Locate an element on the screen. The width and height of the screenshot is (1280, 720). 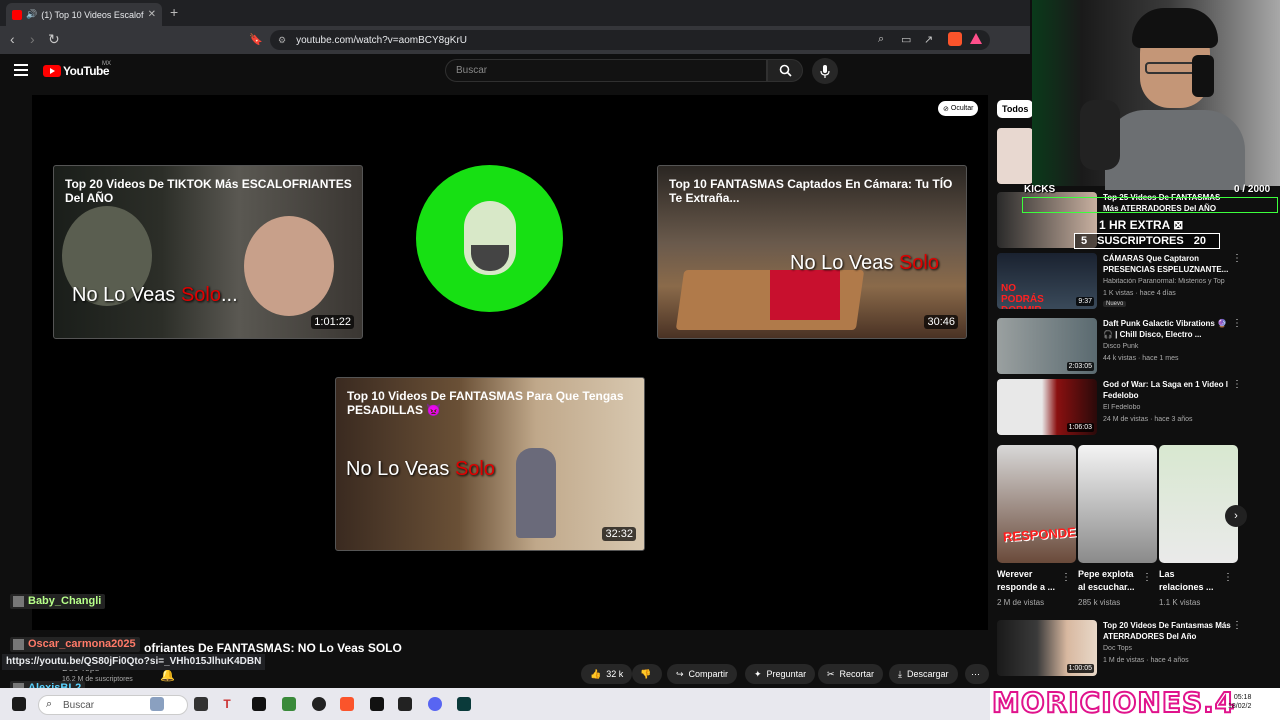
download-button: ⤓ Descargar is located at coordinates (923, 674).